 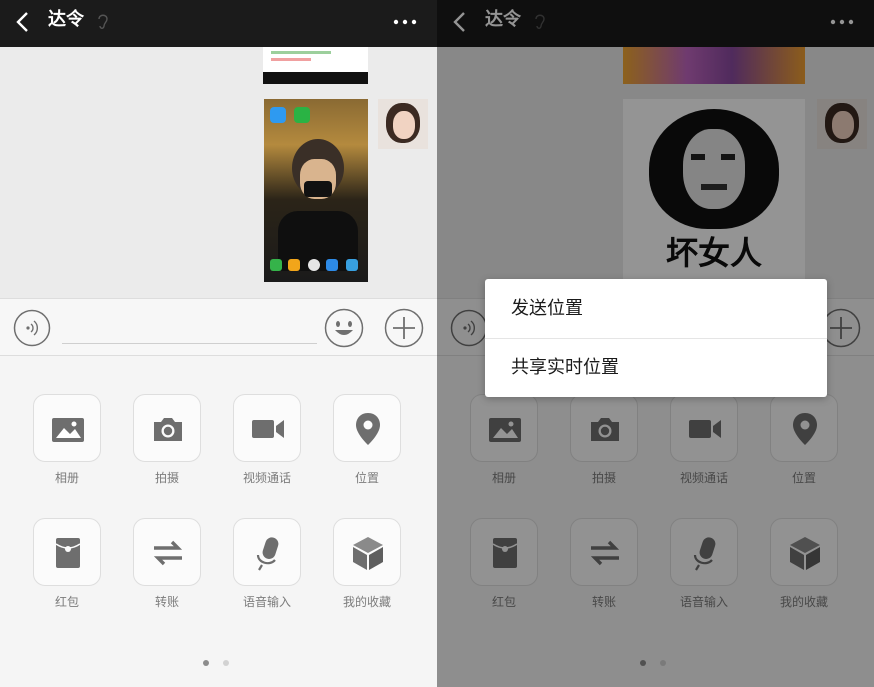 What do you see at coordinates (66, 478) in the screenshot?
I see `tool-label: 相册` at bounding box center [66, 478].